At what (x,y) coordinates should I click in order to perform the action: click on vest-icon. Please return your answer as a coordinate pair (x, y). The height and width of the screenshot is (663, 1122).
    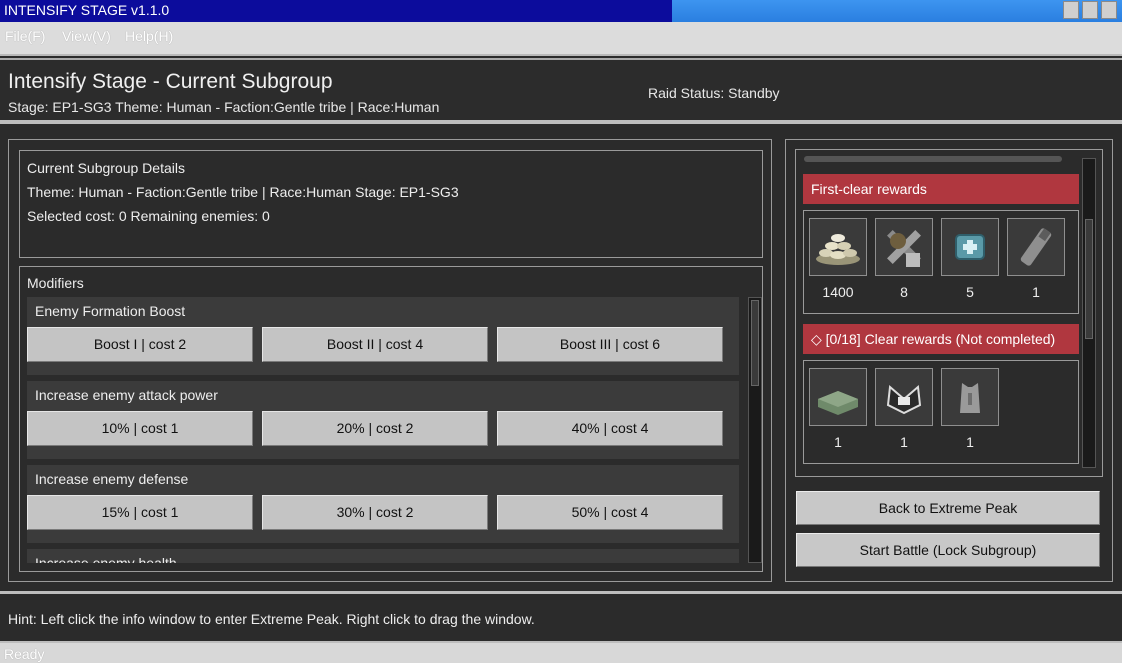
    Looking at the image, I should click on (970, 397).